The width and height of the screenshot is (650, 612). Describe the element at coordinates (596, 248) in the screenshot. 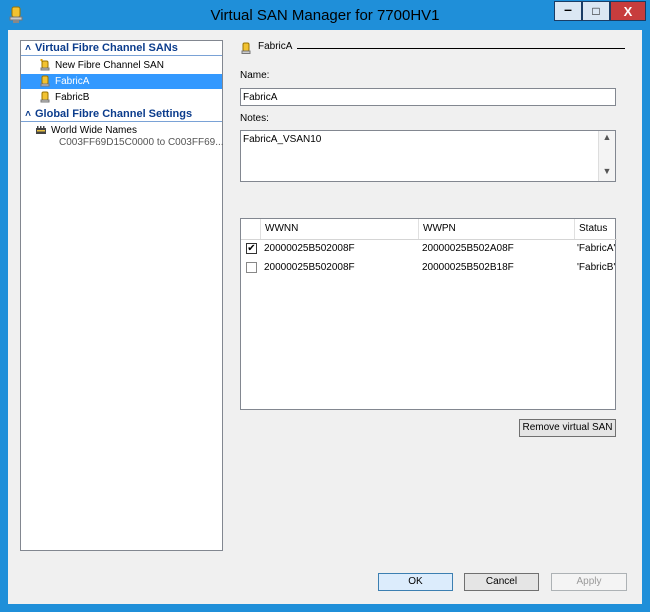

I see `status-cell: 'FabricA'` at that location.